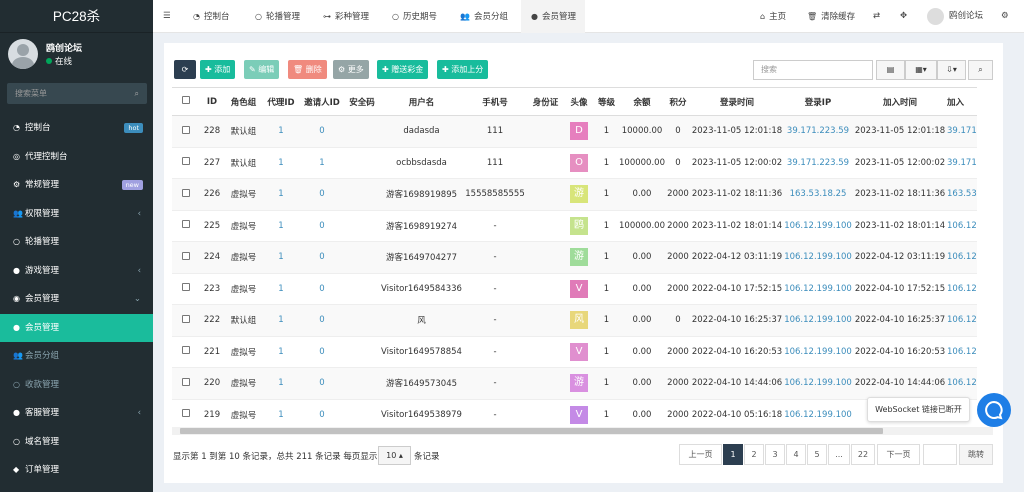 This screenshot has height=492, width=1024. What do you see at coordinates (403, 69) in the screenshot?
I see `gift-bonus-button: ✚ 赠送彩金` at bounding box center [403, 69].